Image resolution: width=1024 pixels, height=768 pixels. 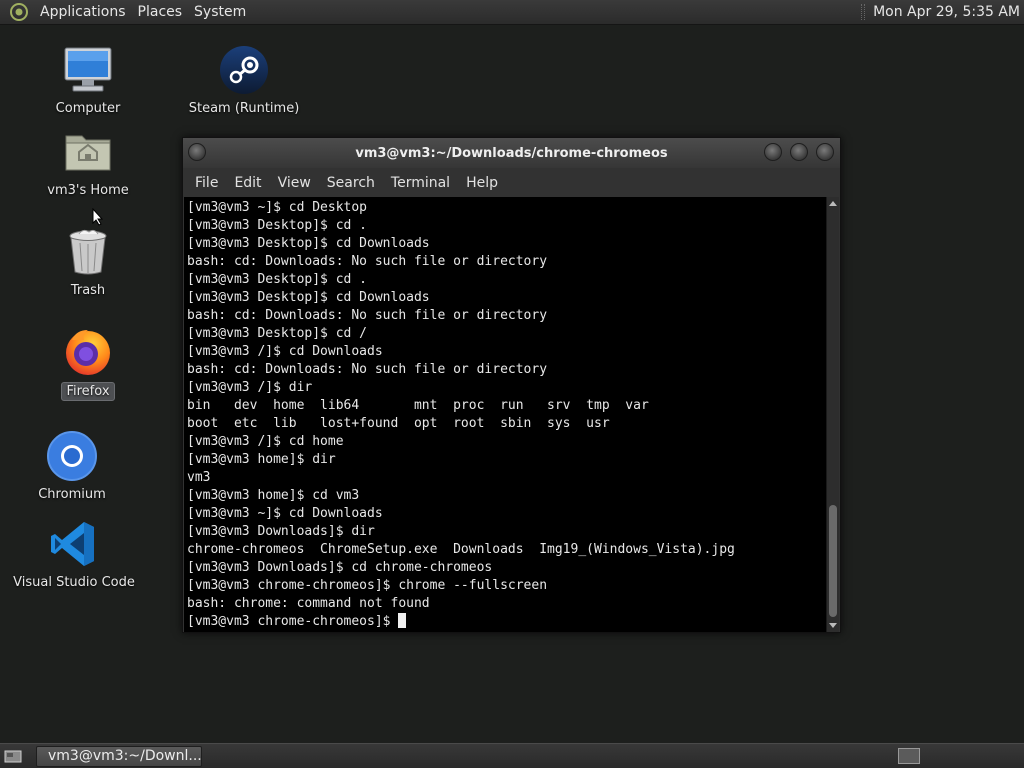 I want to click on terminal-line: [vm3@vm3 /]$ cd home, so click(x=265, y=441).